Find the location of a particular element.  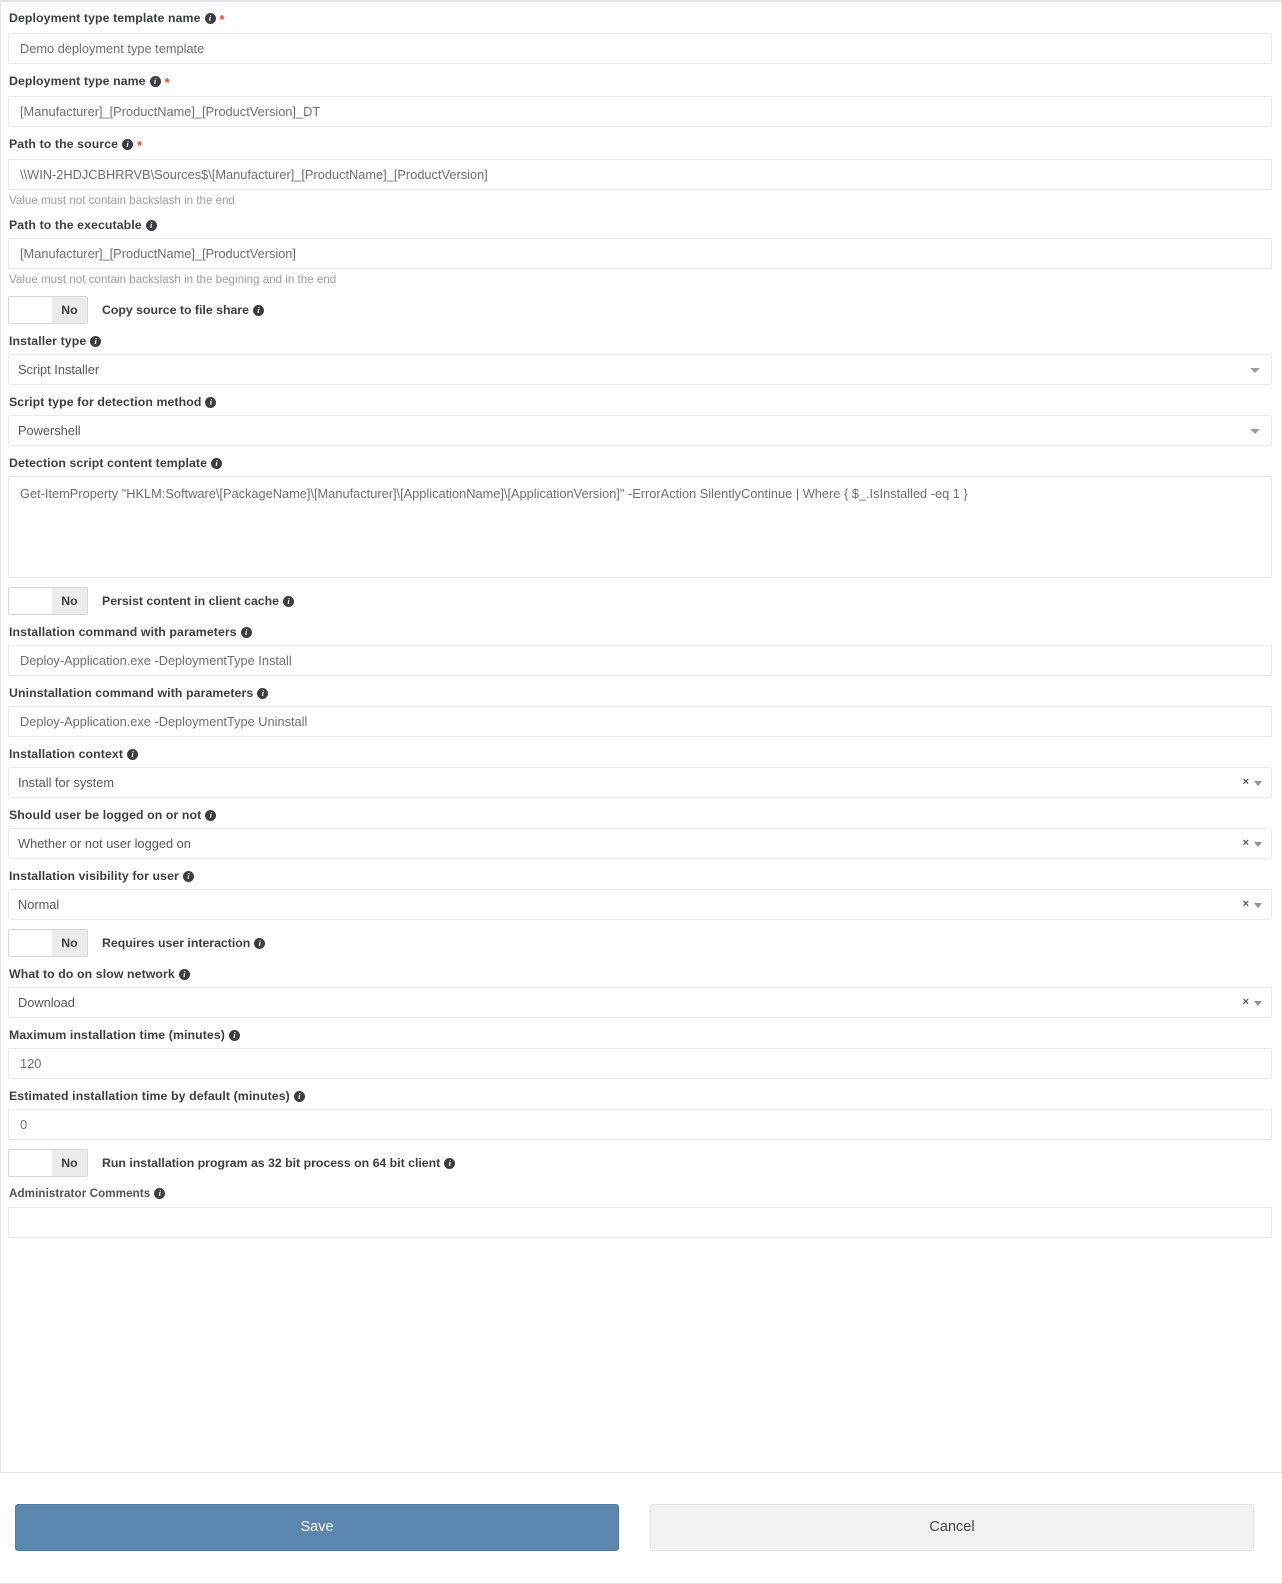

input-administrator-comments is located at coordinates (640, 1222).